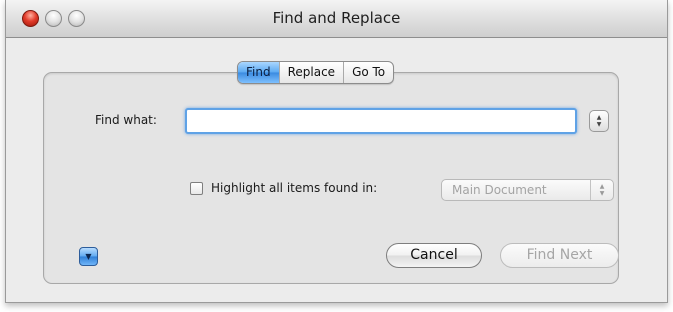 This screenshot has width=673, height=312. I want to click on up-down-arrows-icon: ▲ ▼, so click(599, 121).